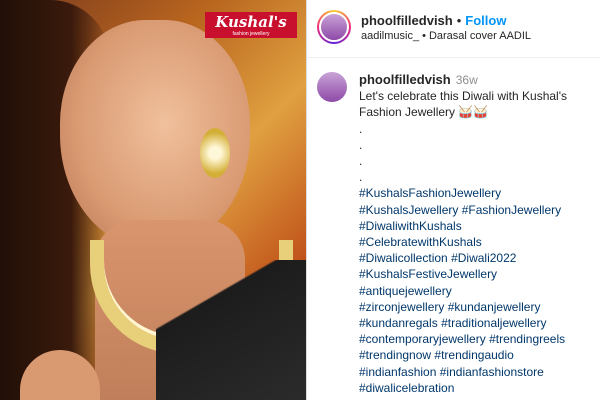 The width and height of the screenshot is (600, 400). I want to click on hashtag-link: #Diwali2022, so click(483, 258).